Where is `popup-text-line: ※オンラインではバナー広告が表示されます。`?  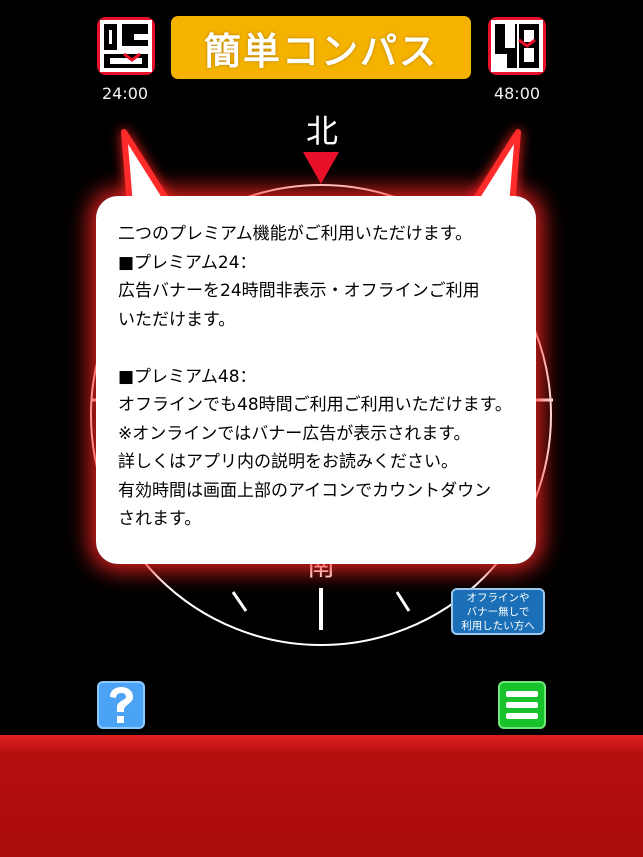 popup-text-line: ※オンラインではバナー広告が表示されます。 is located at coordinates (294, 433).